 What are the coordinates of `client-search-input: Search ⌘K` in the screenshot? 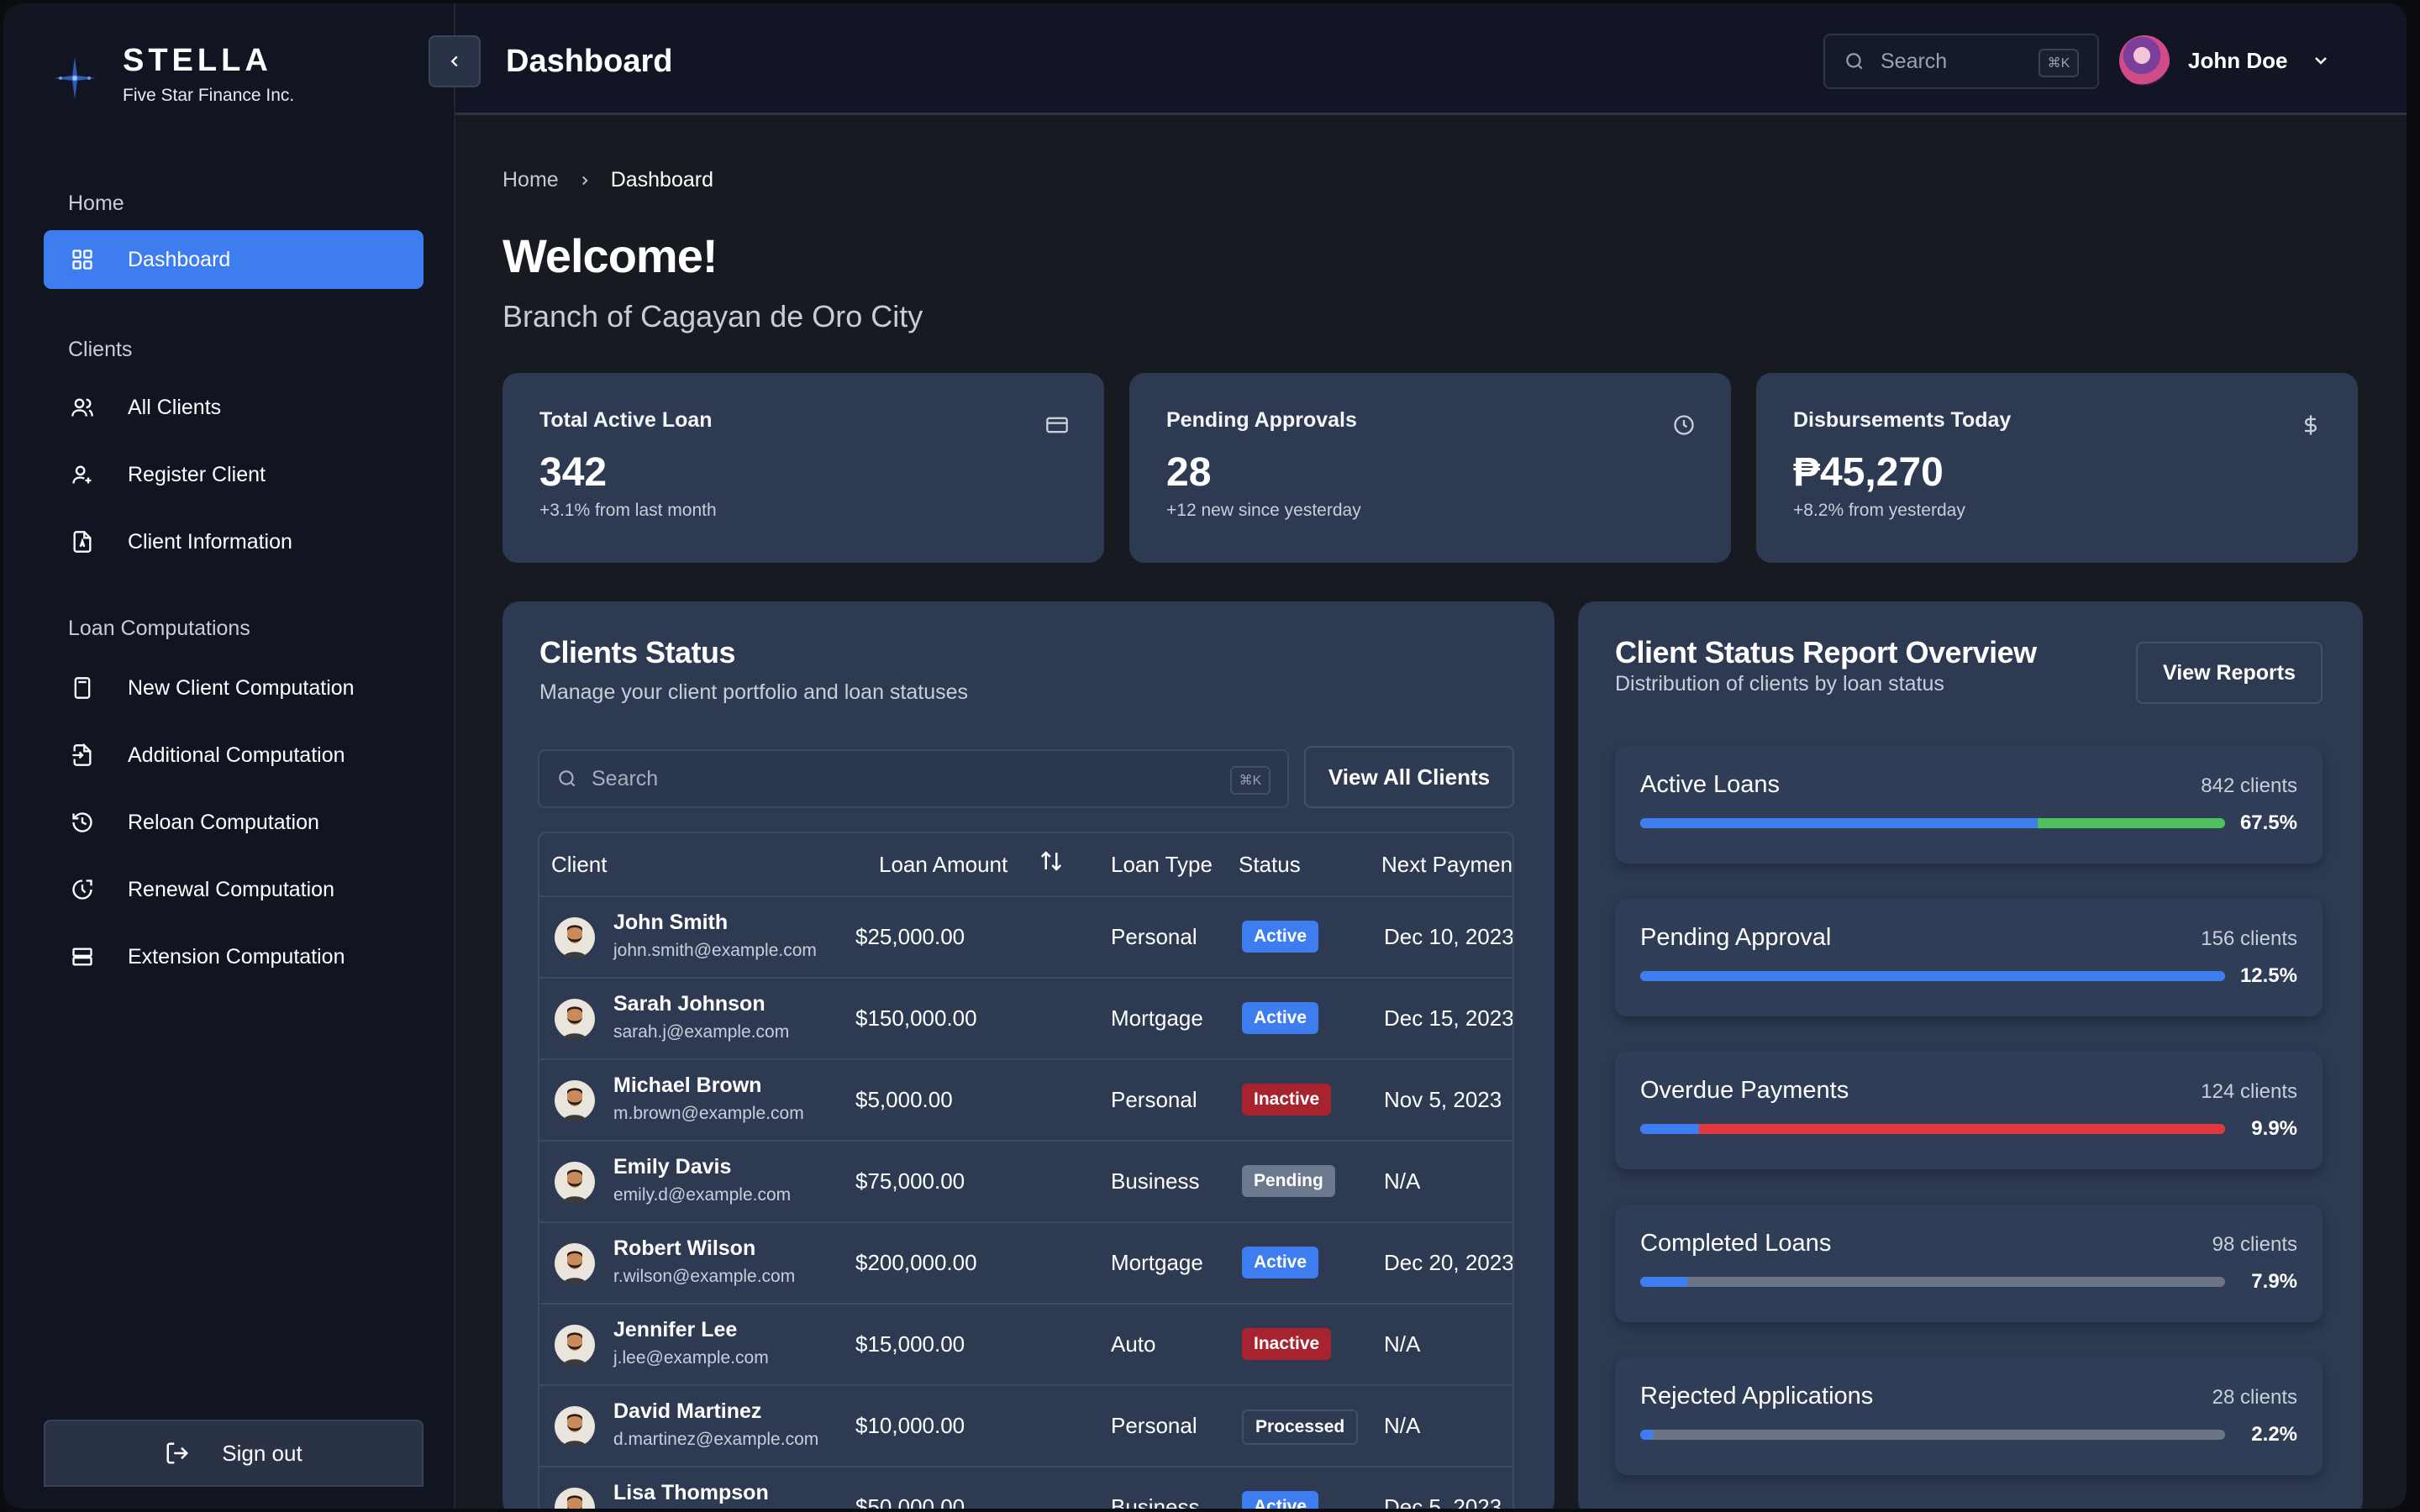 It's located at (913, 778).